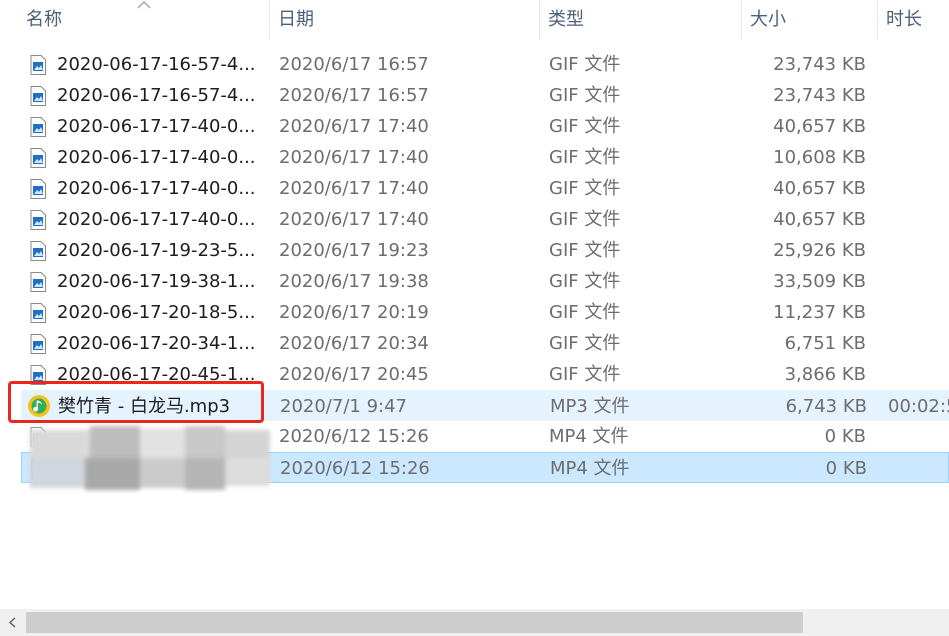  Describe the element at coordinates (825, 343) in the screenshot. I see `file-size: 6,751 KB` at that location.